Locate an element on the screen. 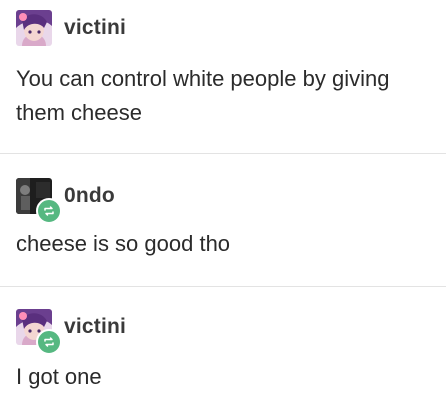  anime-girl-avatar-icon is located at coordinates (34, 28).